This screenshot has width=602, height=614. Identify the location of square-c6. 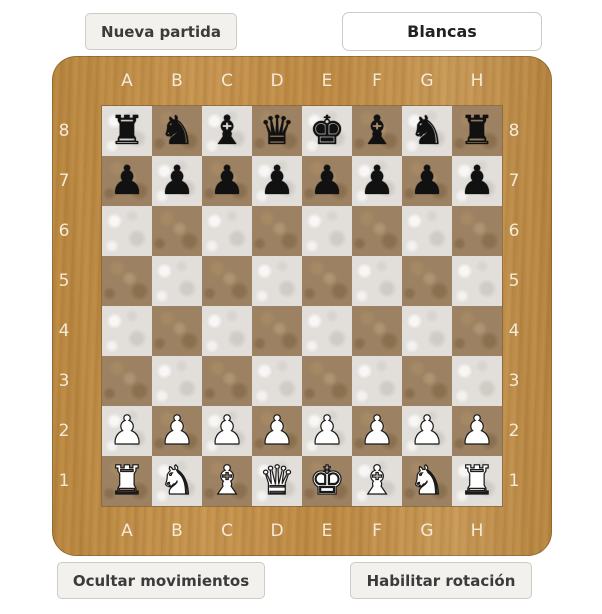
(227, 231).